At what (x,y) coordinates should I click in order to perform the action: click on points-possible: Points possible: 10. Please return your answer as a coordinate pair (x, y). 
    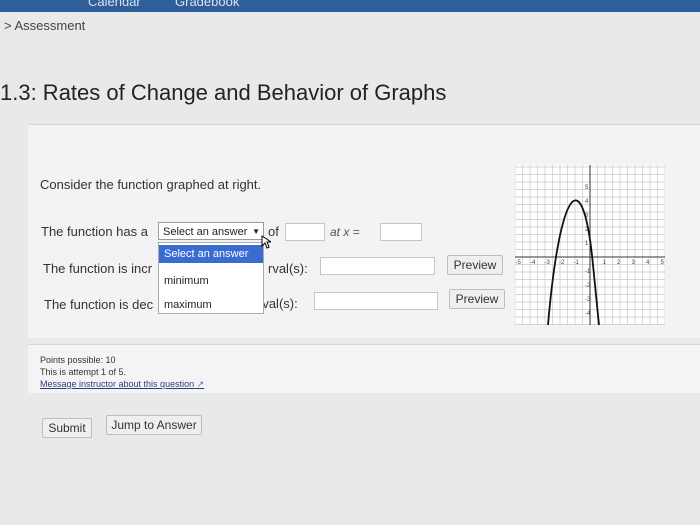
    Looking at the image, I should click on (78, 360).